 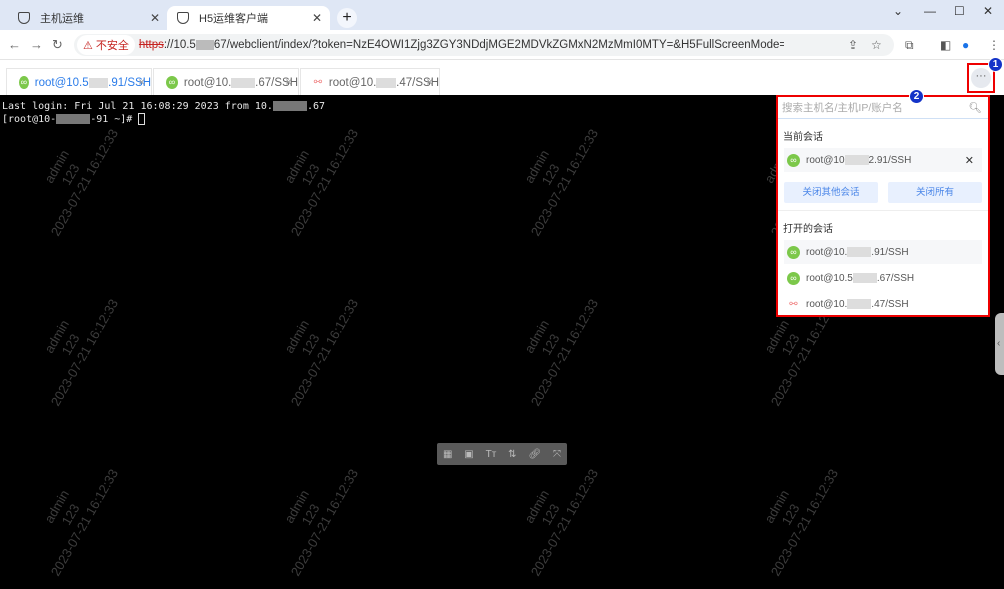 I want to click on close-window-icon: ✕, so click(x=988, y=11).